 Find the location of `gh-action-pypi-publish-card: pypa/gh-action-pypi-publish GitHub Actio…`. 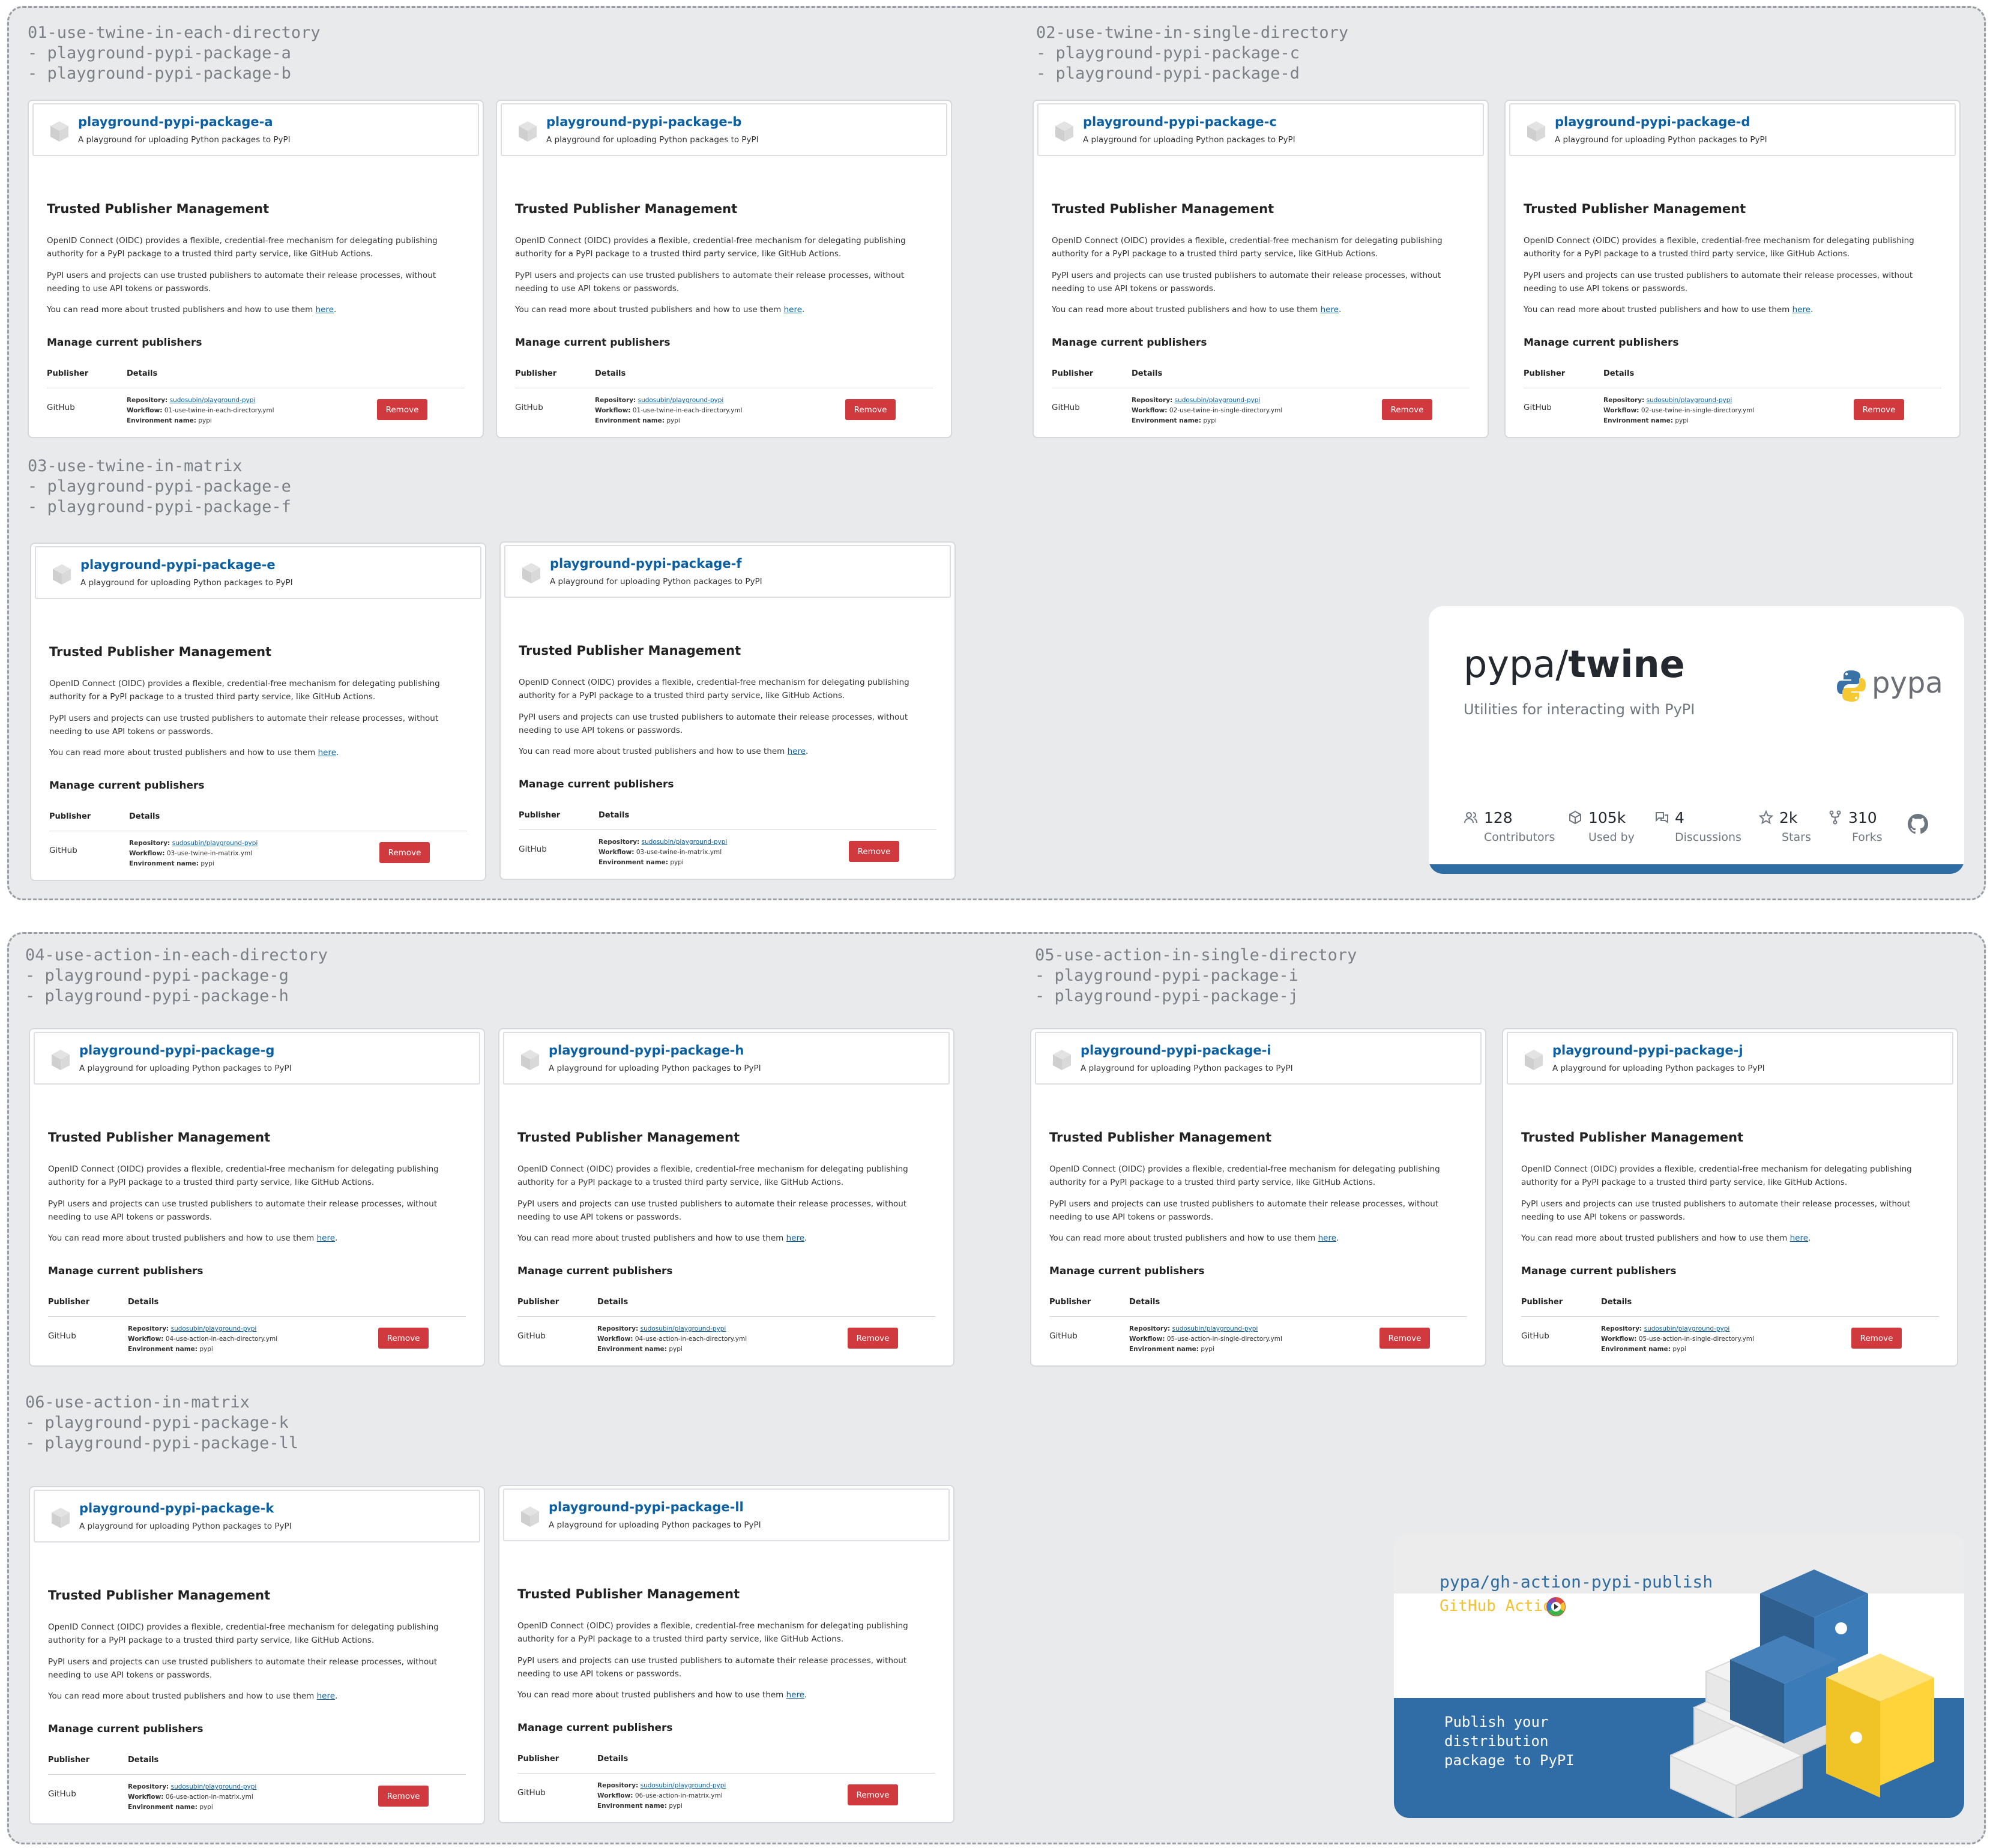

gh-action-pypi-publish-card: pypa/gh-action-pypi-publish GitHub Actio… is located at coordinates (1679, 1675).